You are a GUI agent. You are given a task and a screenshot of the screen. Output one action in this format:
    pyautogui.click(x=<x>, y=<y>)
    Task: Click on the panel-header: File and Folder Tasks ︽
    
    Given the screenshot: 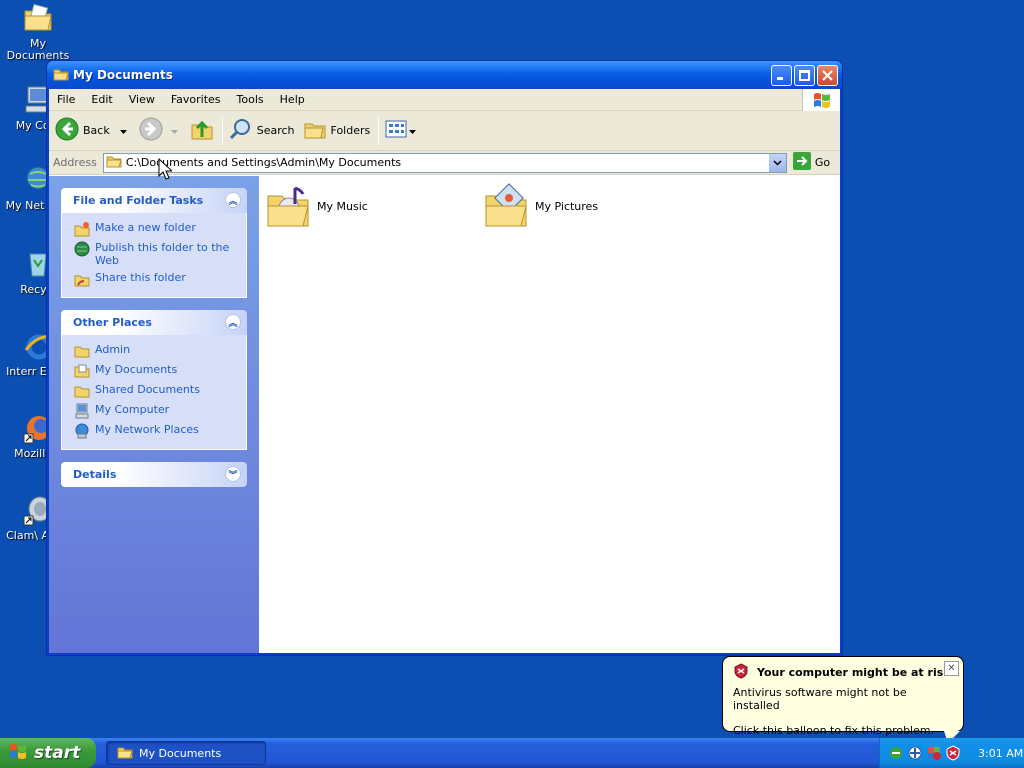 What is the action you would take?
    pyautogui.click(x=154, y=200)
    